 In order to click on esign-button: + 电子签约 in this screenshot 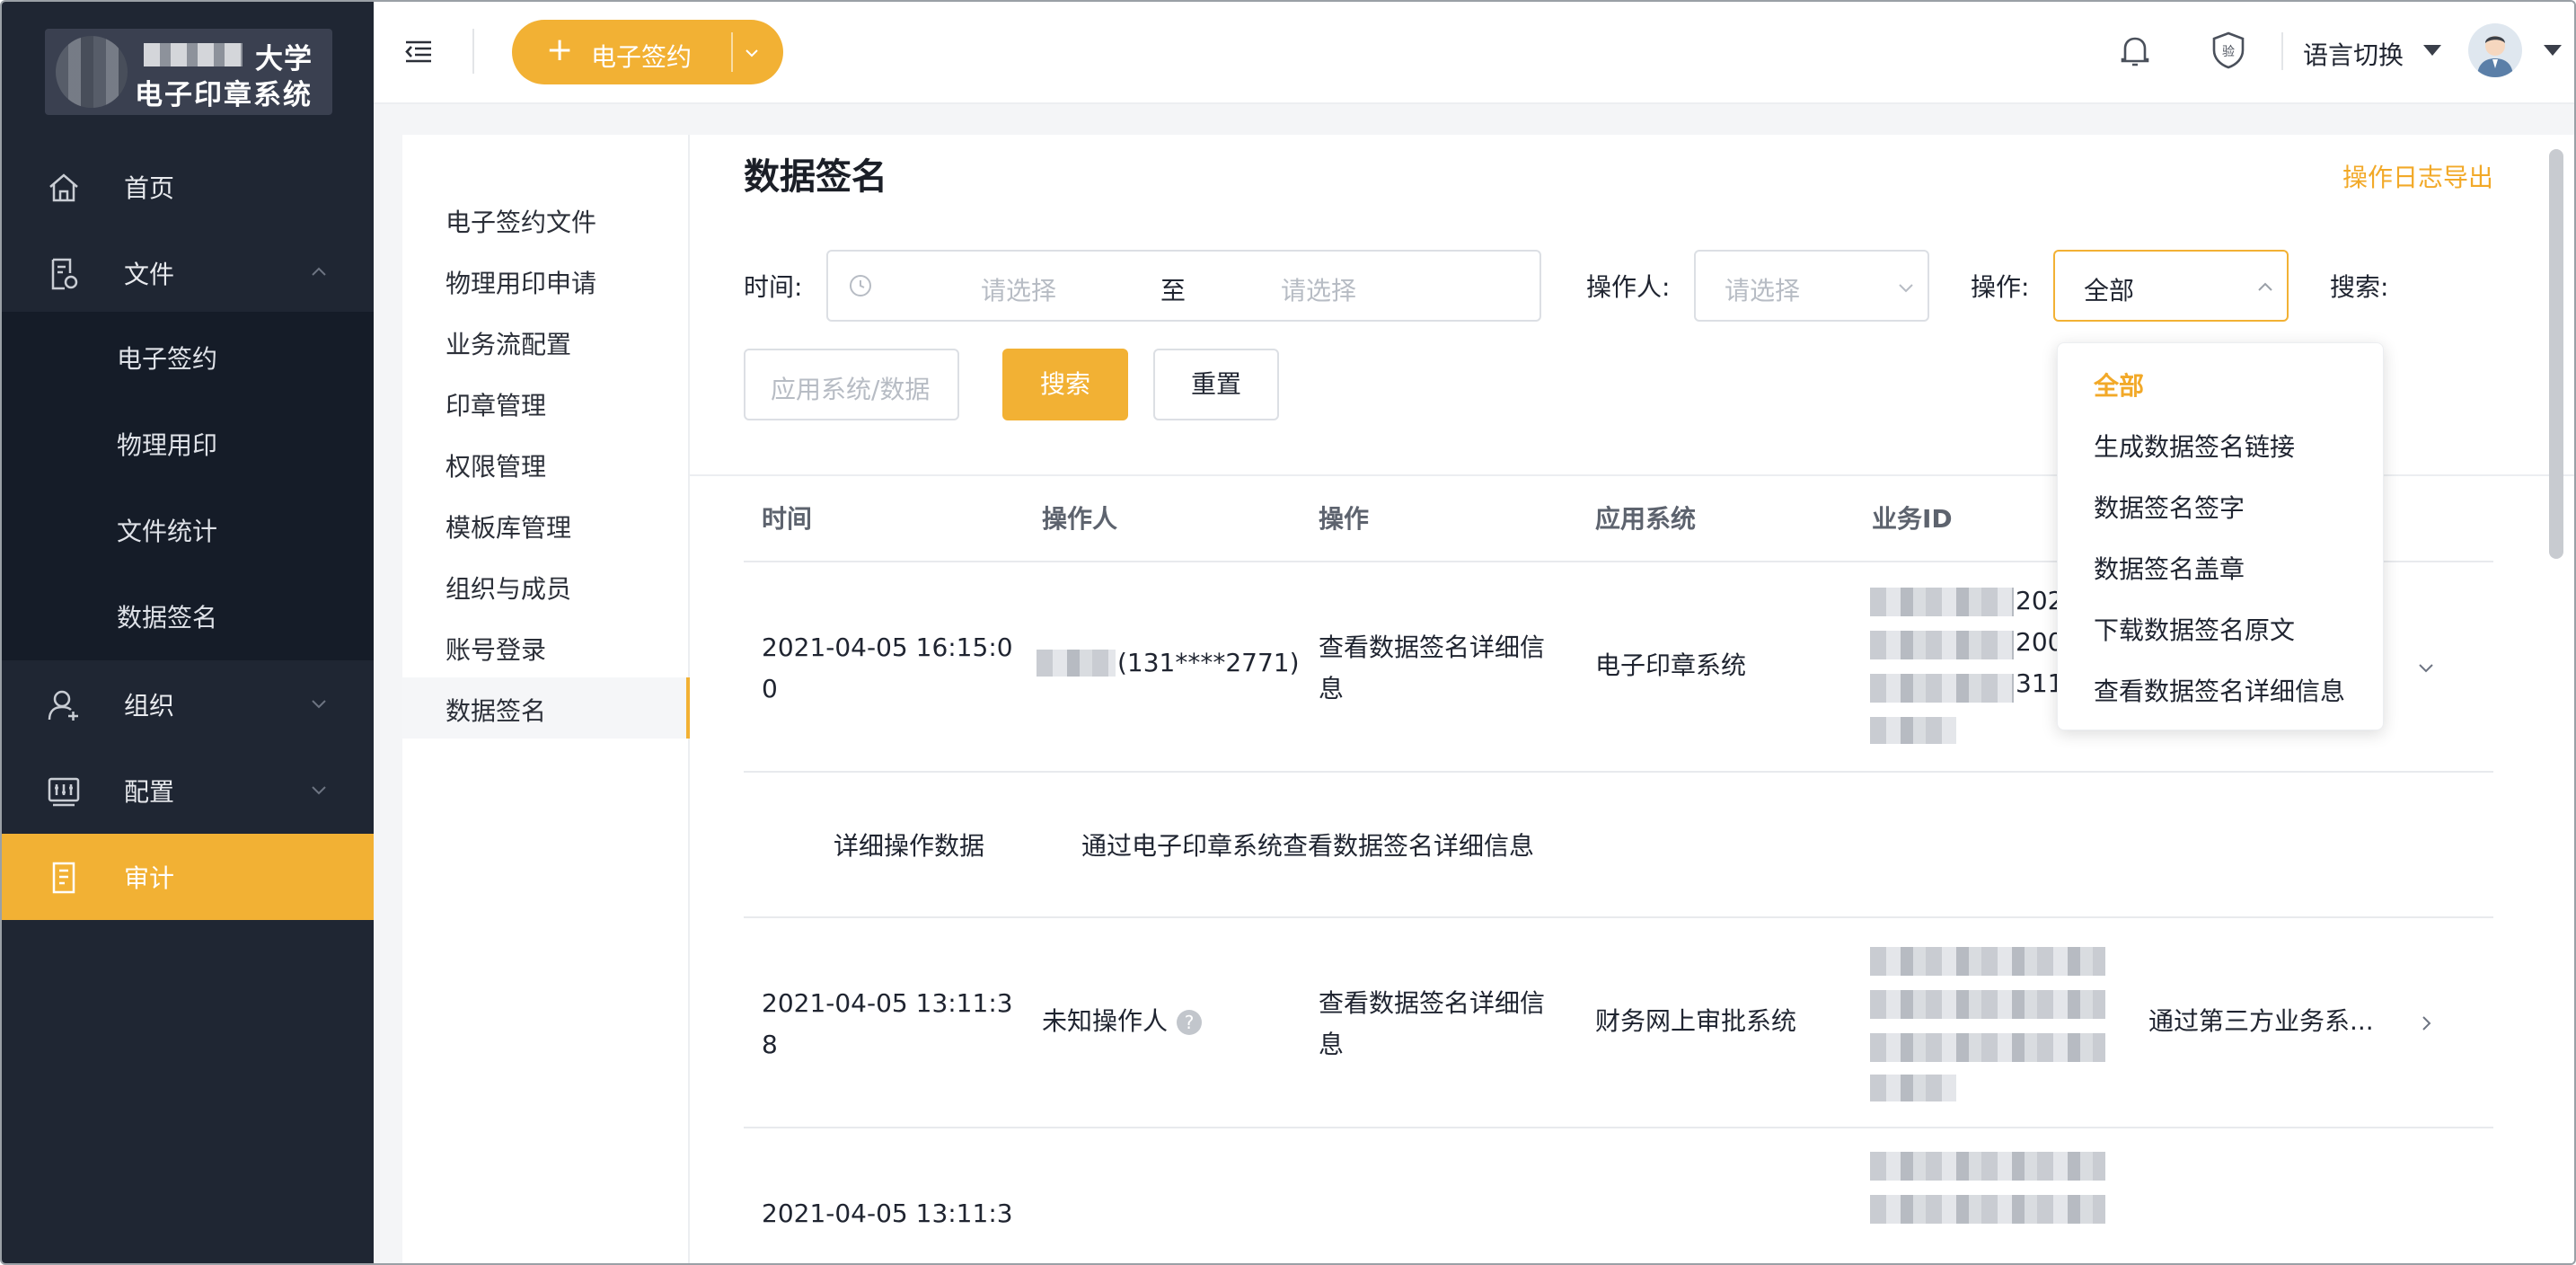, I will do `click(647, 52)`.